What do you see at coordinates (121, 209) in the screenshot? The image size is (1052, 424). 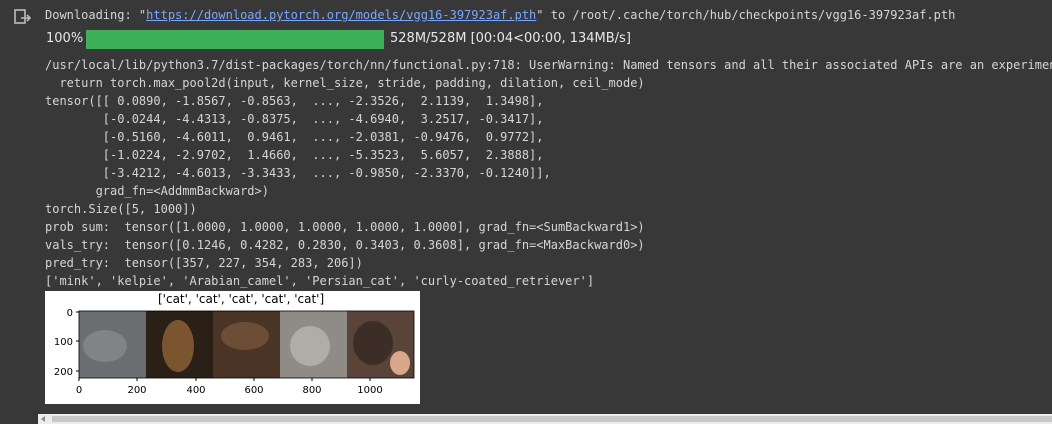 I see `output-line: torch.Size([5, 1000])` at bounding box center [121, 209].